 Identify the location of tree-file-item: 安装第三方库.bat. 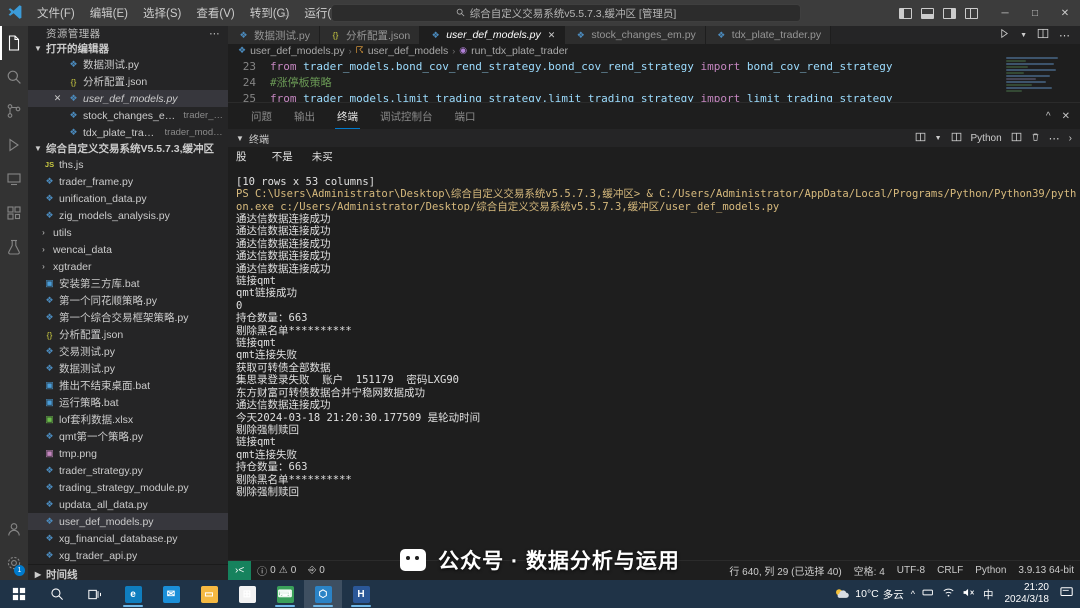
(128, 283).